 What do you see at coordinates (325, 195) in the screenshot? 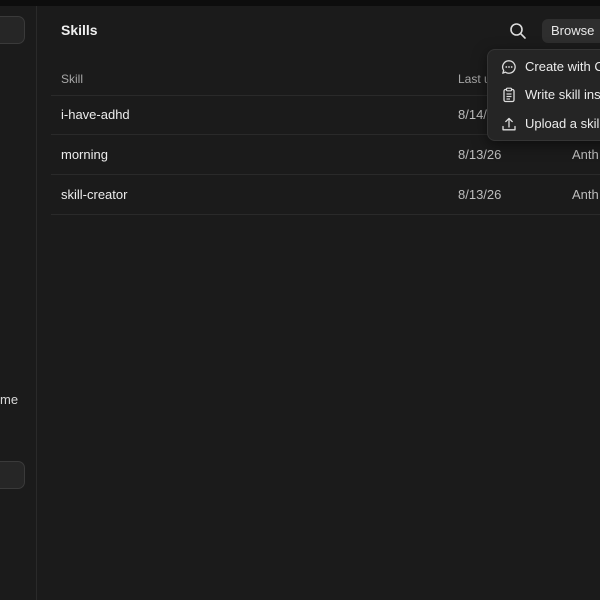
I see `table-row: skill-creator 8/13/26 Anth` at bounding box center [325, 195].